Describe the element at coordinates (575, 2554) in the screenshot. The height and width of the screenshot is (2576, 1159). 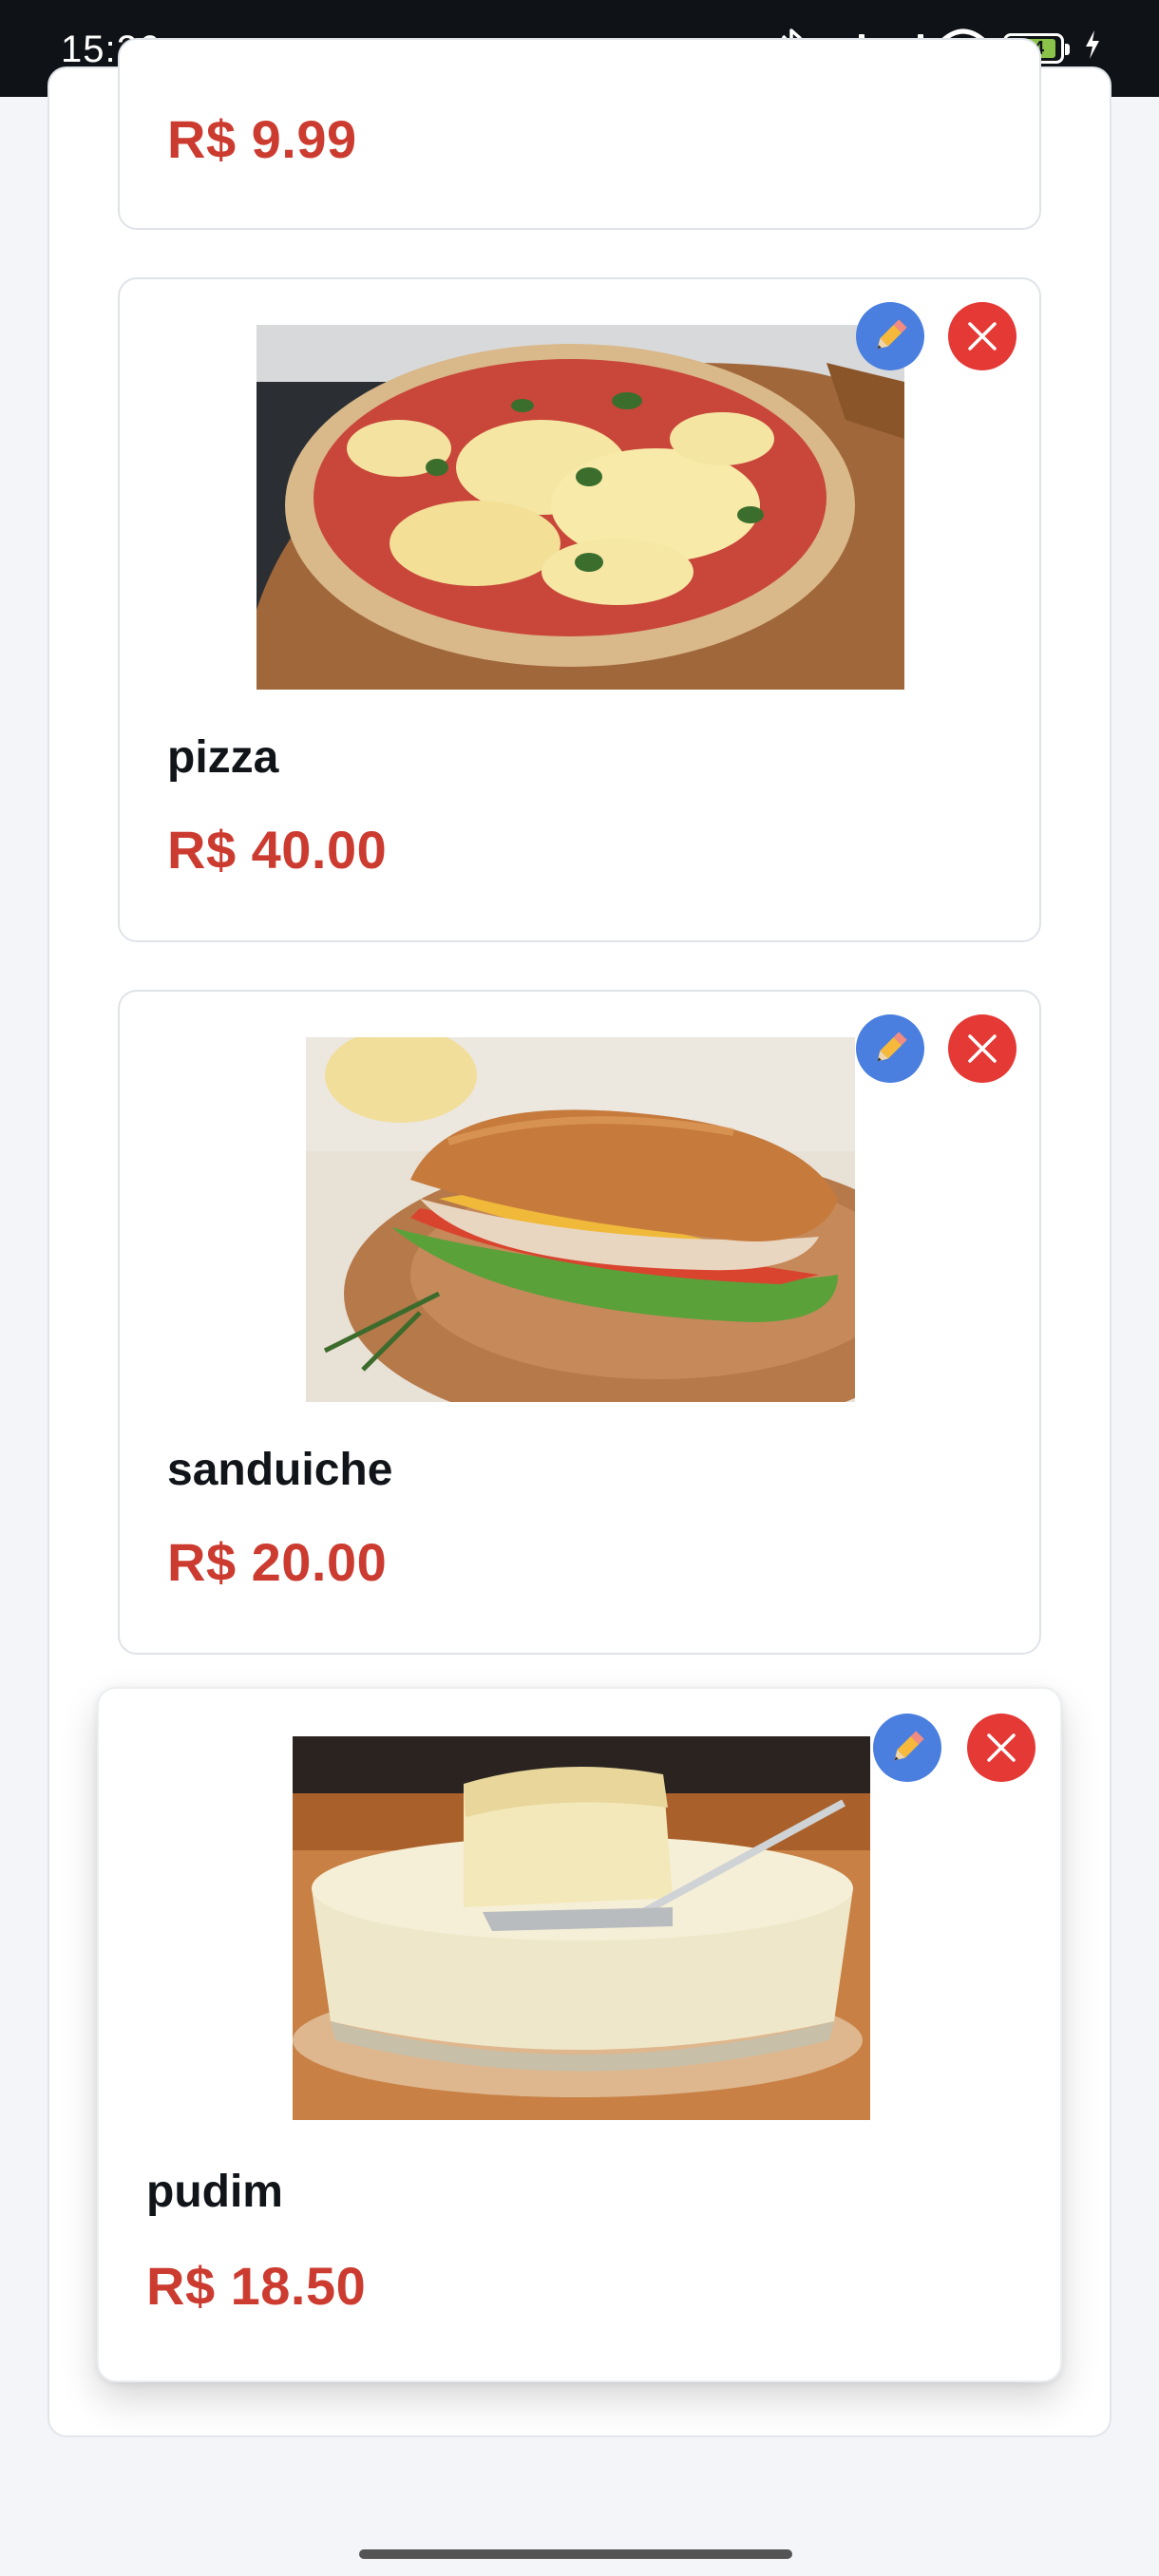
I see `gesture-navigation-bar` at that location.